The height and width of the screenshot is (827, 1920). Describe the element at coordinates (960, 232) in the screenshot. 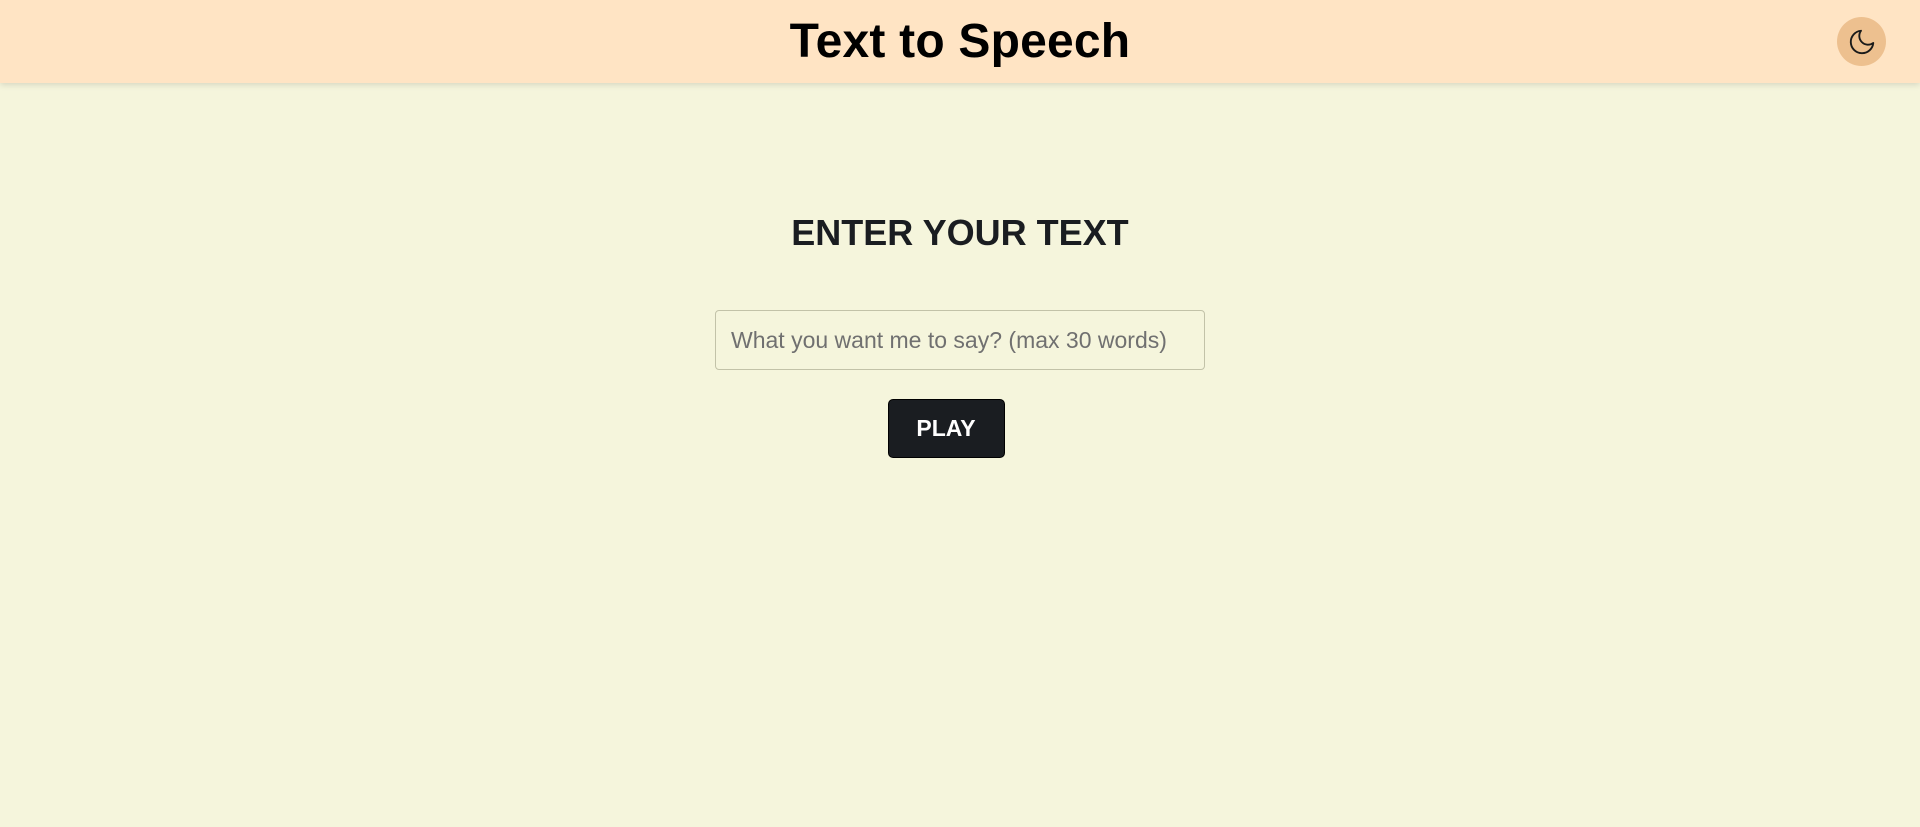

I see `section-heading: ENTER YOUR TEXT` at that location.